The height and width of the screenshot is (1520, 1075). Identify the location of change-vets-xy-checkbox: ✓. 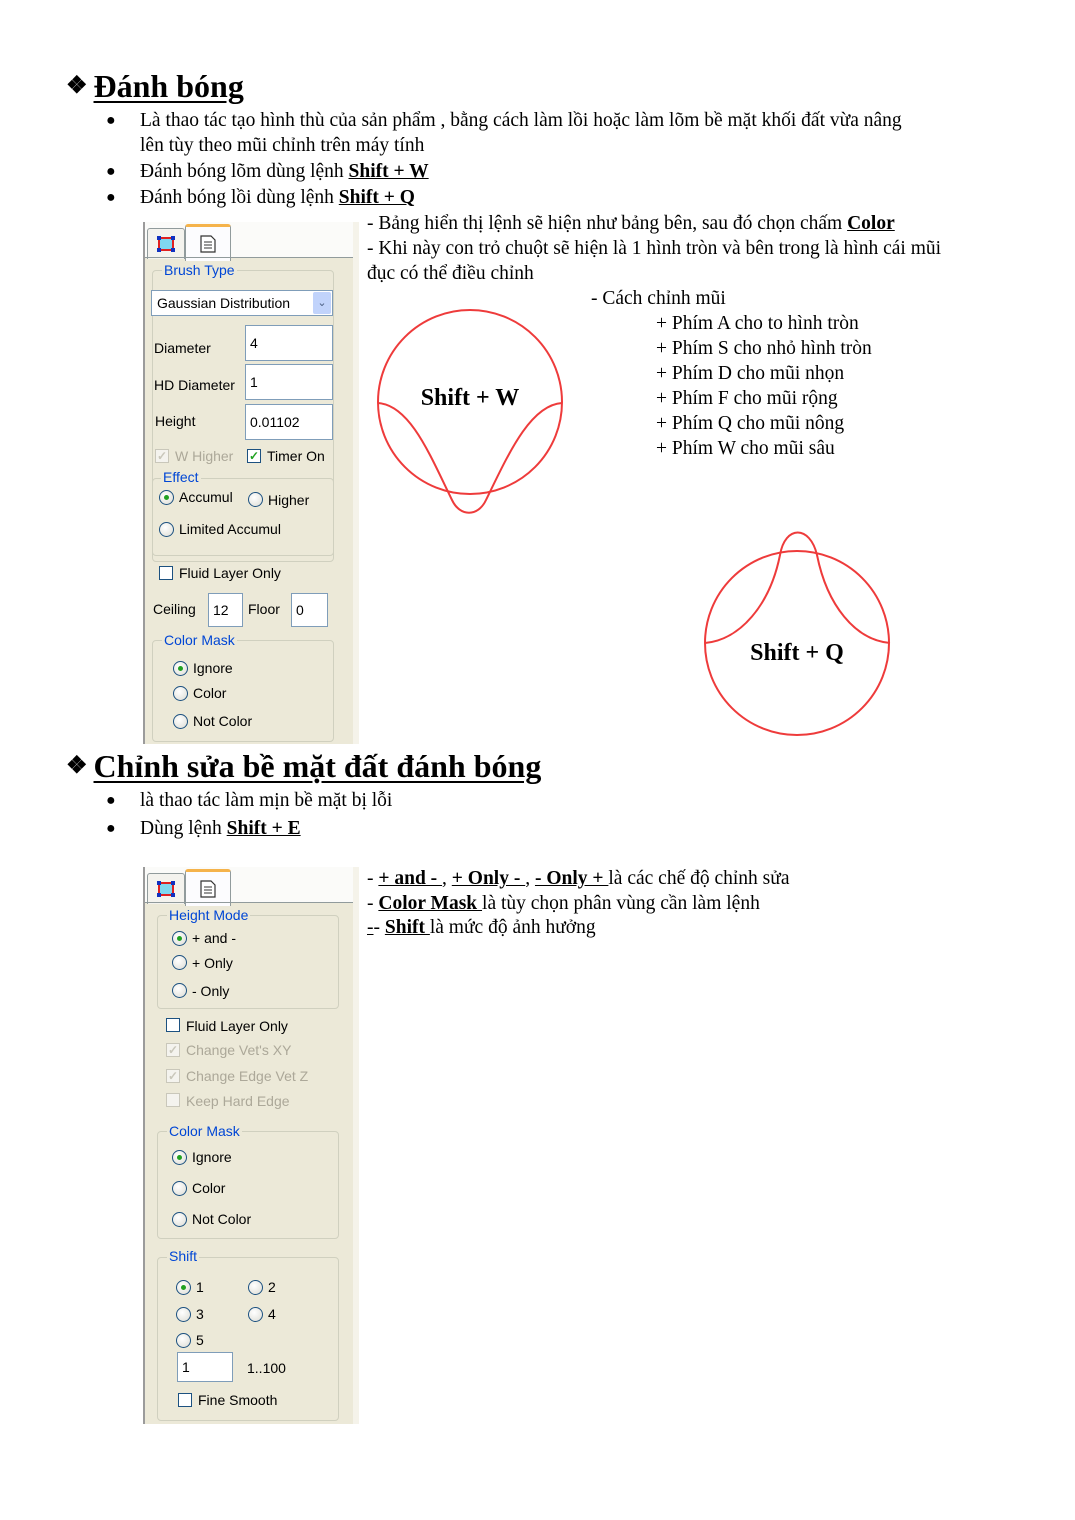
(173, 1050).